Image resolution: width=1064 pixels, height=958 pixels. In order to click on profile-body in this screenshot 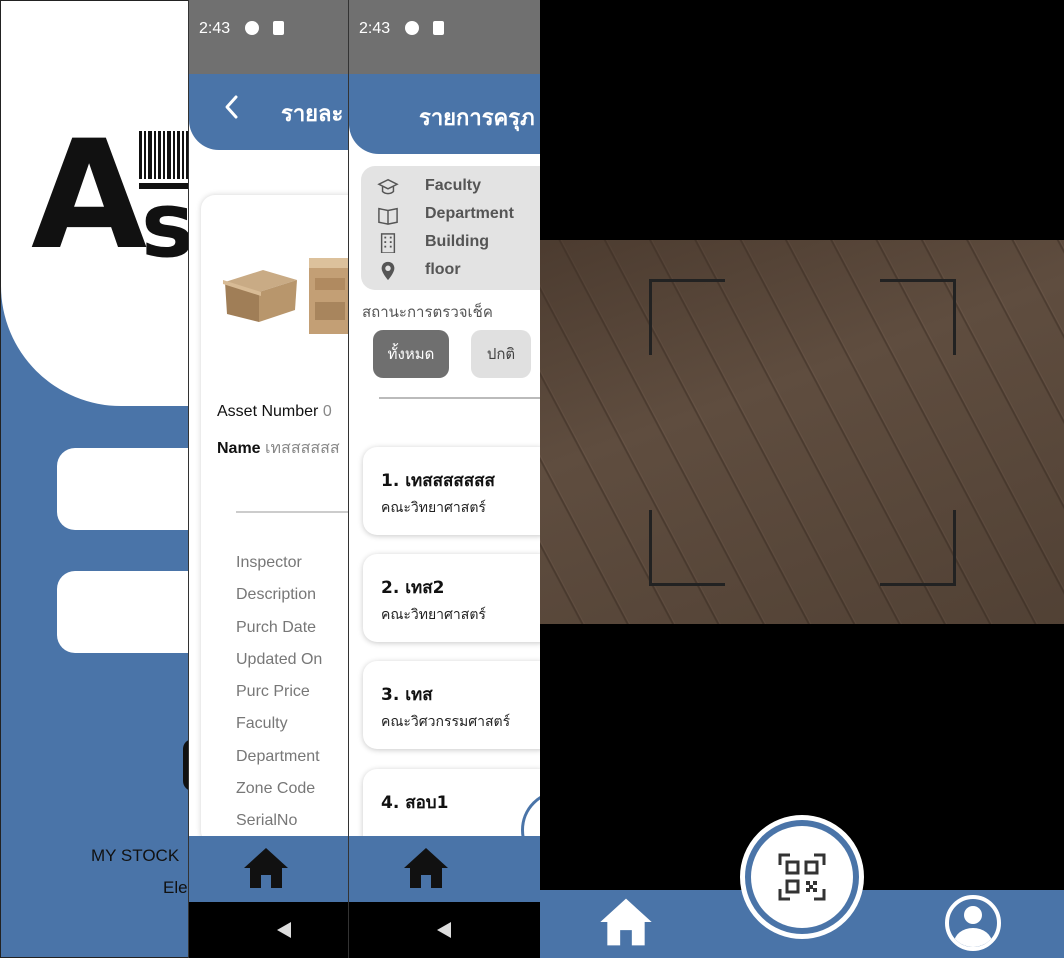, I will do `click(973, 937)`.